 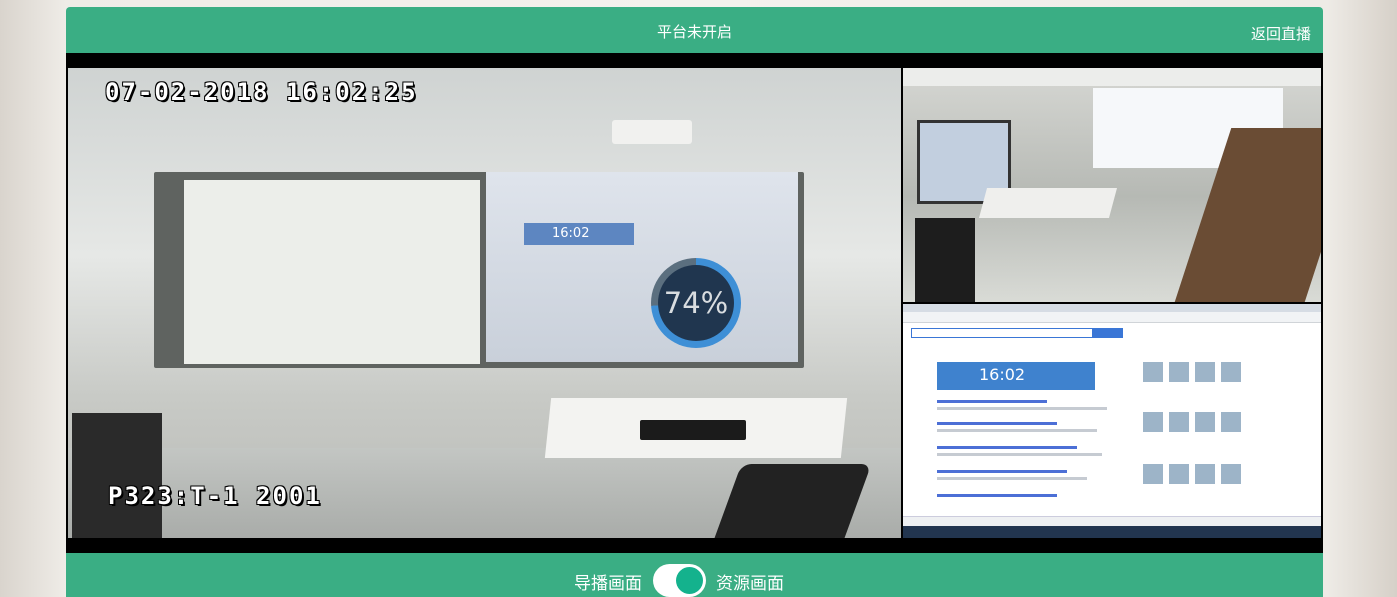 I want to click on office-chair, so click(x=793, y=501).